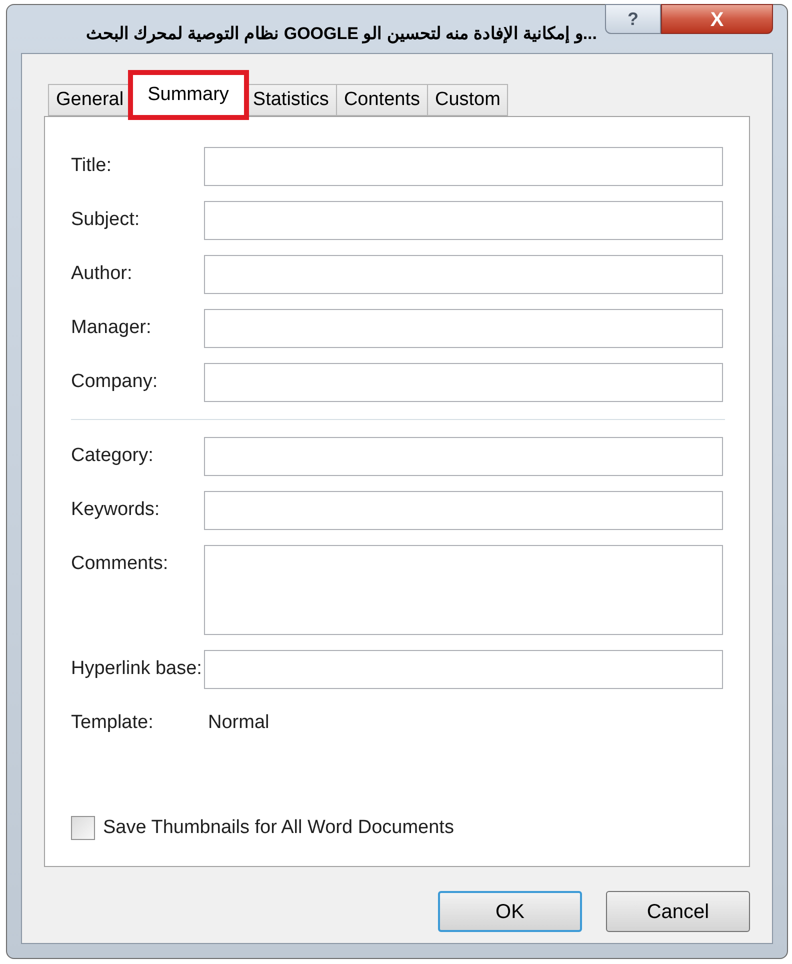 The height and width of the screenshot is (964, 792). What do you see at coordinates (340, 34) in the screenshot?
I see `window-title: ...و إمكانية الإفادة منه لتحسين الو GOOGLE نظام التوصية لمحرك البحث` at bounding box center [340, 34].